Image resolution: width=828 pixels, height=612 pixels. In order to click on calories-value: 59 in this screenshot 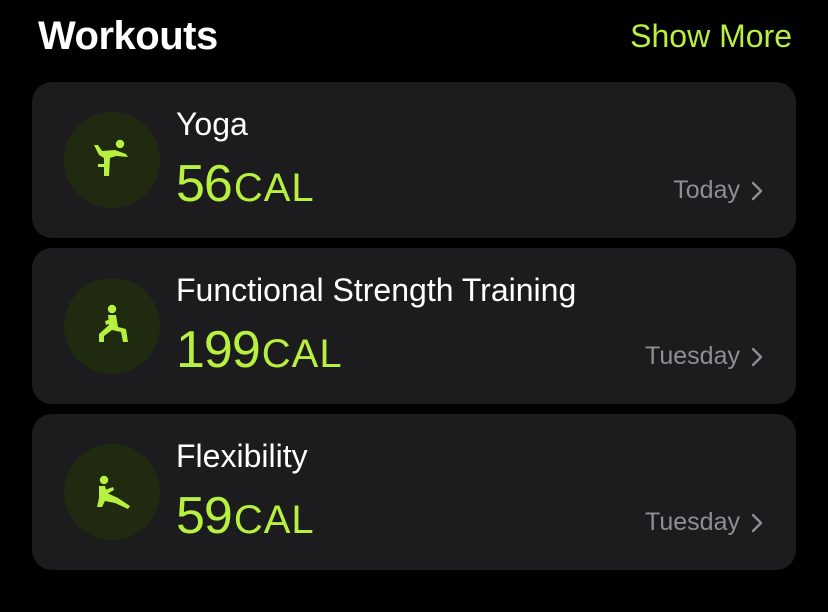, I will do `click(204, 516)`.